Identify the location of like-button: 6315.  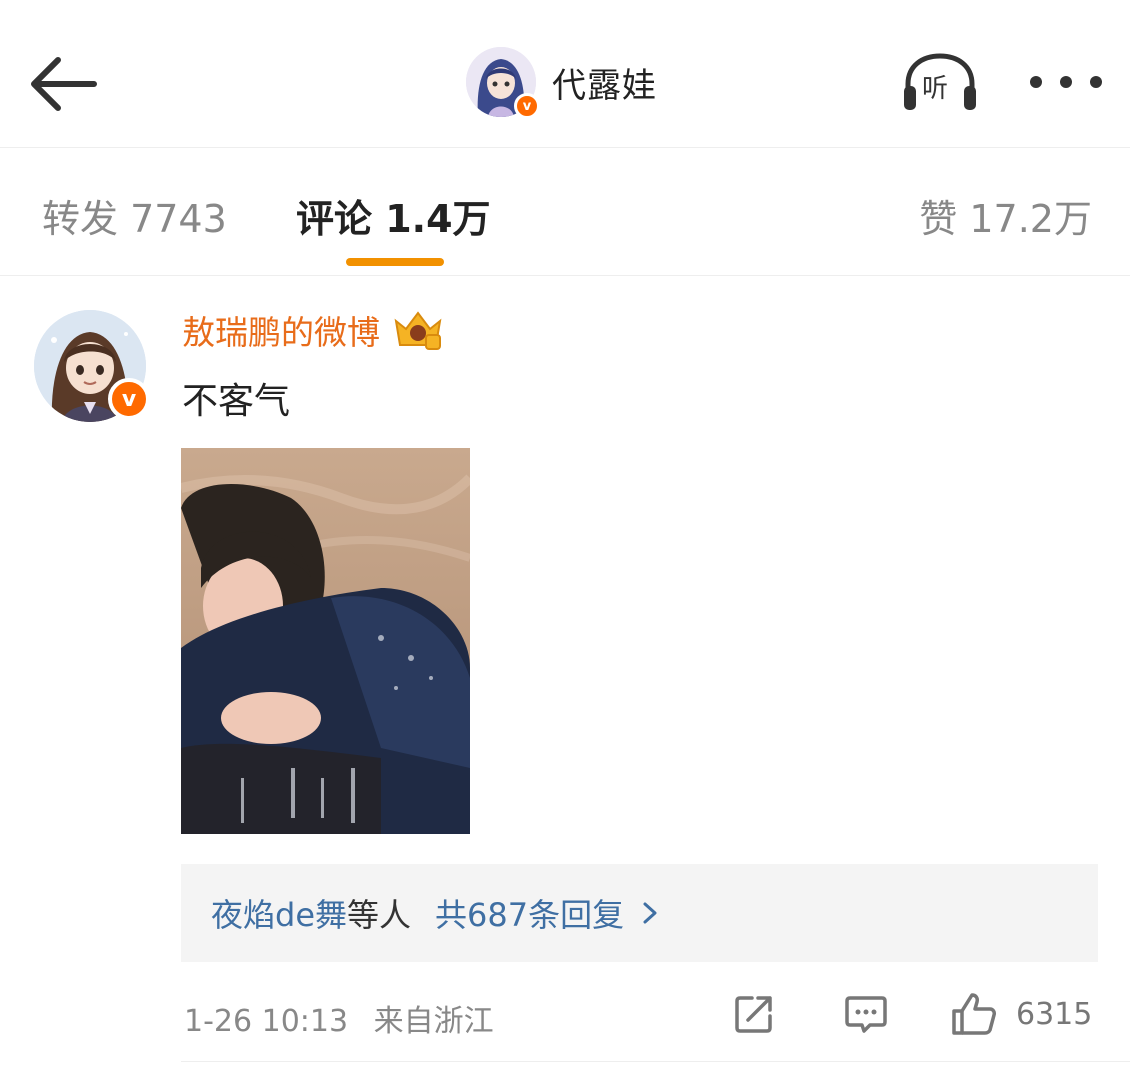
(1021, 1014).